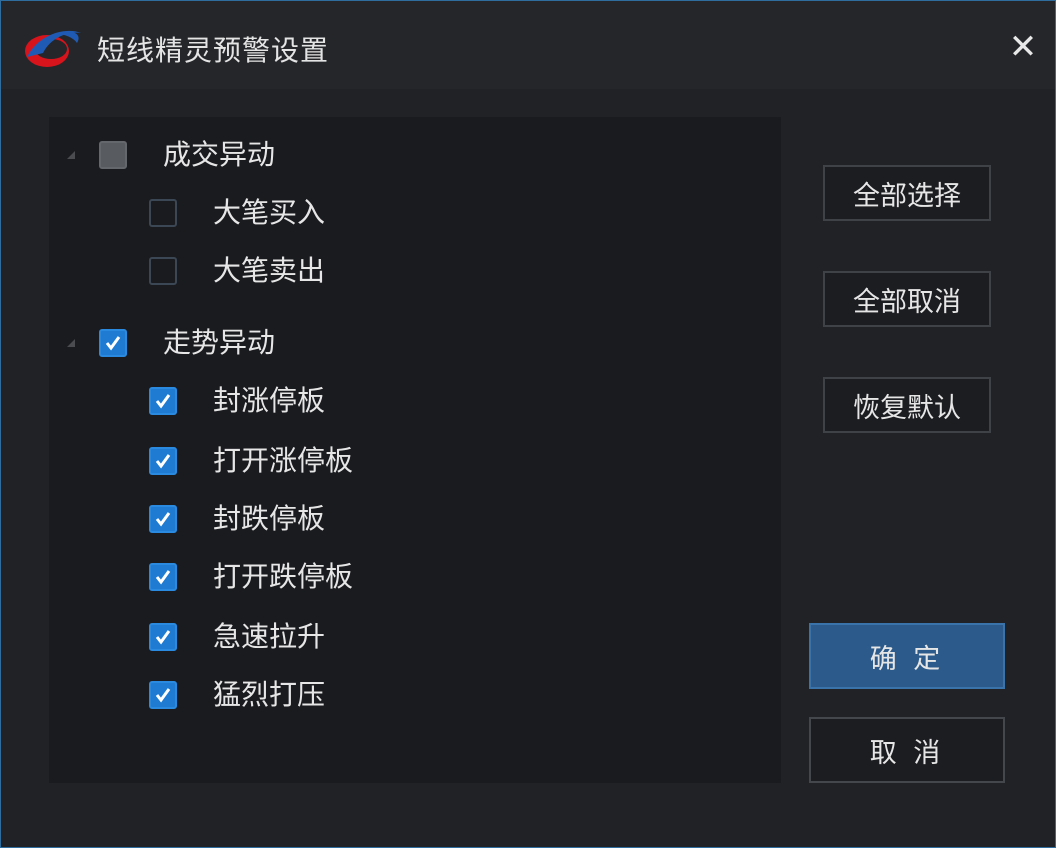 This screenshot has height=848, width=1056. What do you see at coordinates (219, 342) in the screenshot?
I see `group-label: 走势异动` at bounding box center [219, 342].